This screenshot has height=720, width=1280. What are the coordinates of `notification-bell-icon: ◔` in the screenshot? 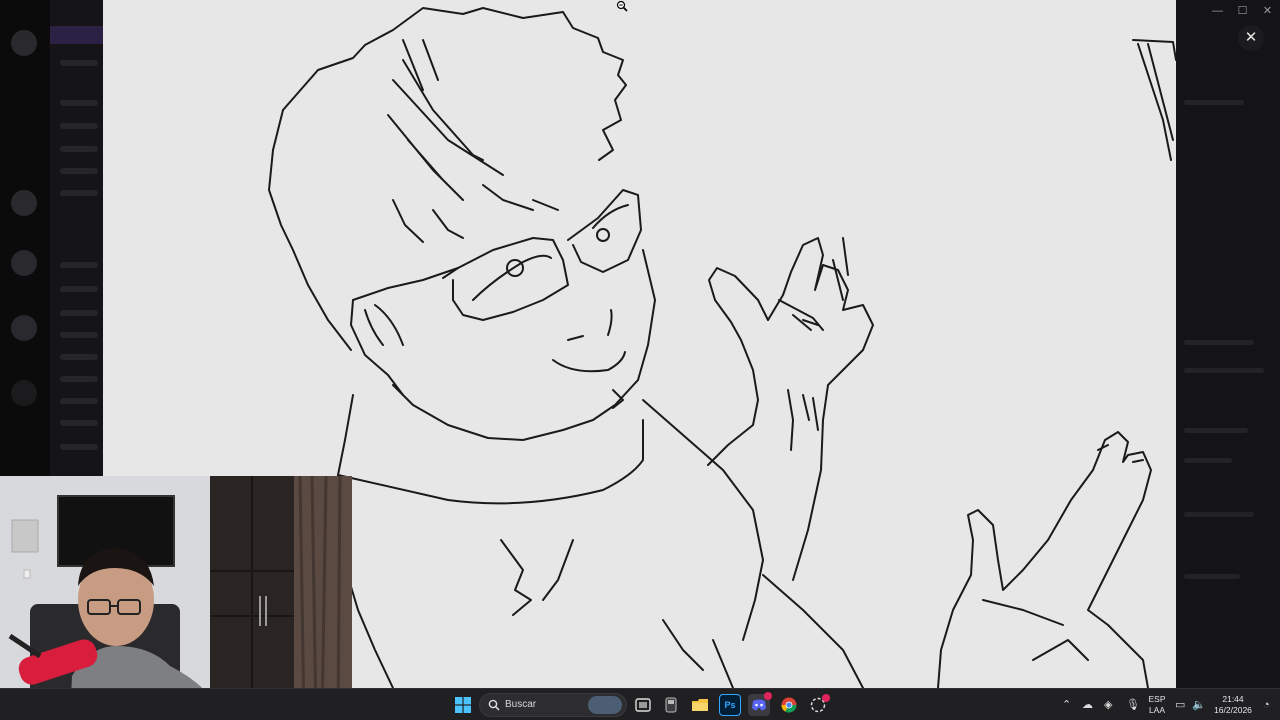 It's located at (1266, 705).